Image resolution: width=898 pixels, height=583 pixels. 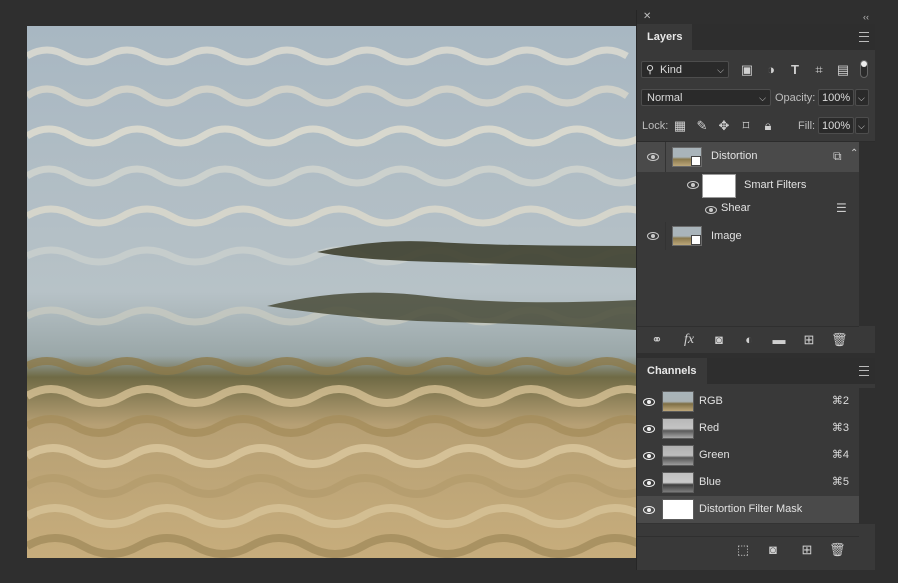 What do you see at coordinates (702, 126) in the screenshot?
I see `lock-pixels-icon: ✎` at bounding box center [702, 126].